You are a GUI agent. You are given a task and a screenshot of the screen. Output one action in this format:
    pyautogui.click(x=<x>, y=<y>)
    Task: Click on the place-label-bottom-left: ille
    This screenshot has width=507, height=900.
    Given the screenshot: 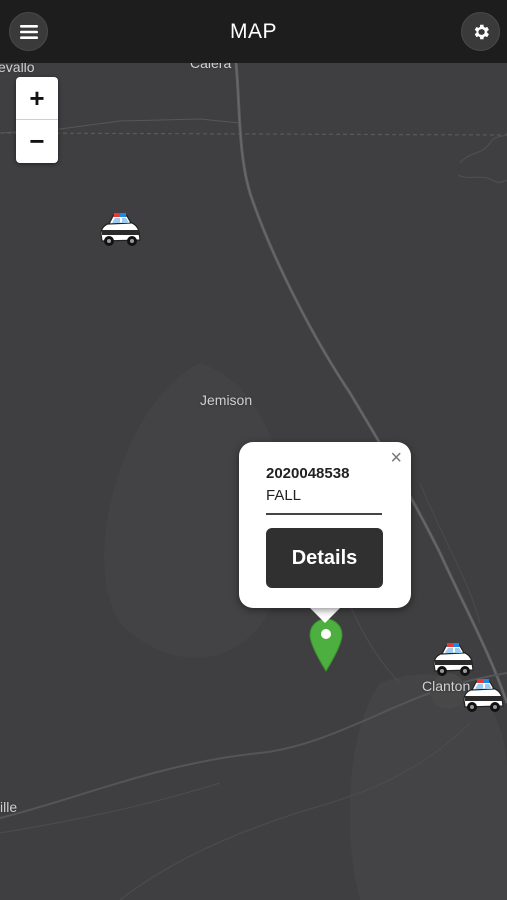 What is the action you would take?
    pyautogui.click(x=9, y=807)
    